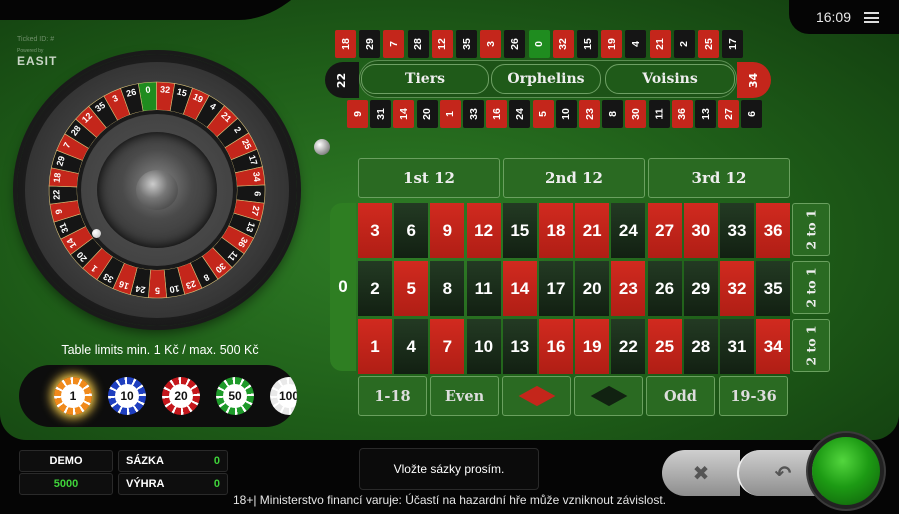 The height and width of the screenshot is (514, 899). I want to click on chip-50: 50, so click(235, 396).